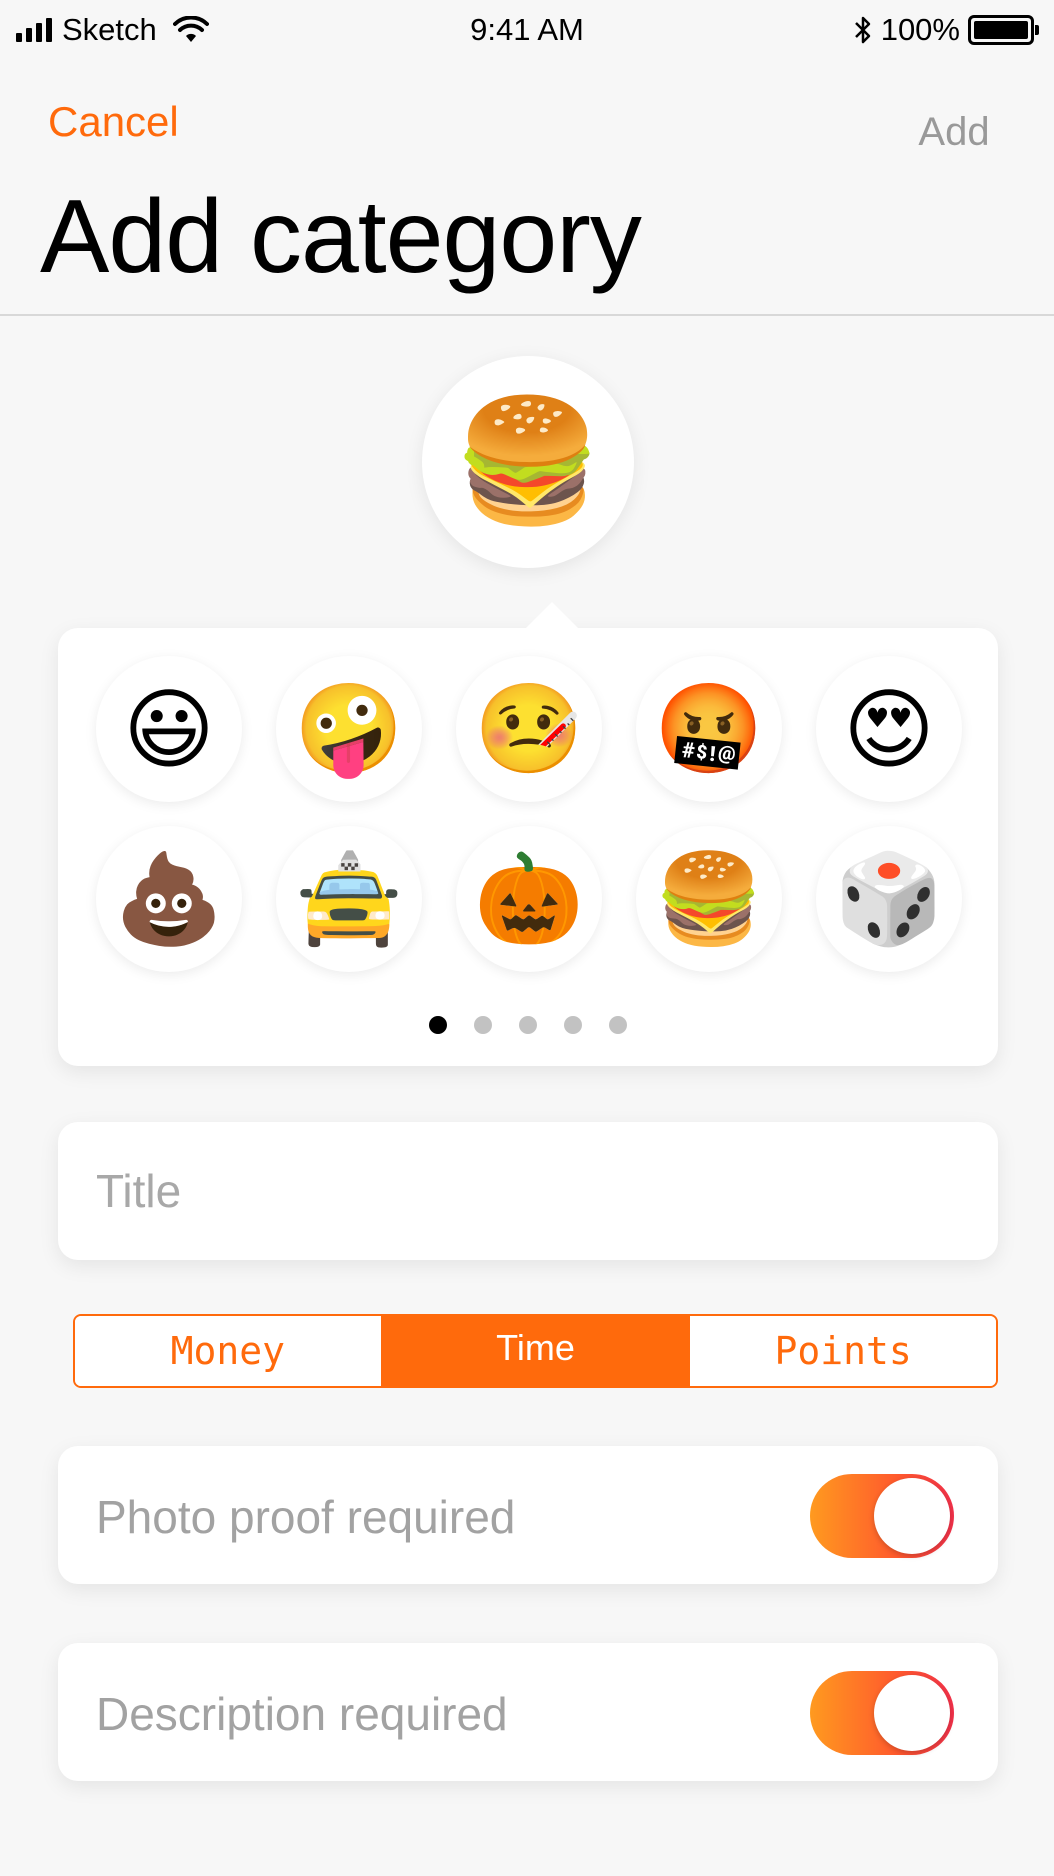 Image resolution: width=1054 pixels, height=1876 pixels. What do you see at coordinates (529, 814) in the screenshot?
I see `emoji-grid: 😃 🤪 🤒 🤬 😍 💩 🚖 🎃 🍔 🎲` at bounding box center [529, 814].